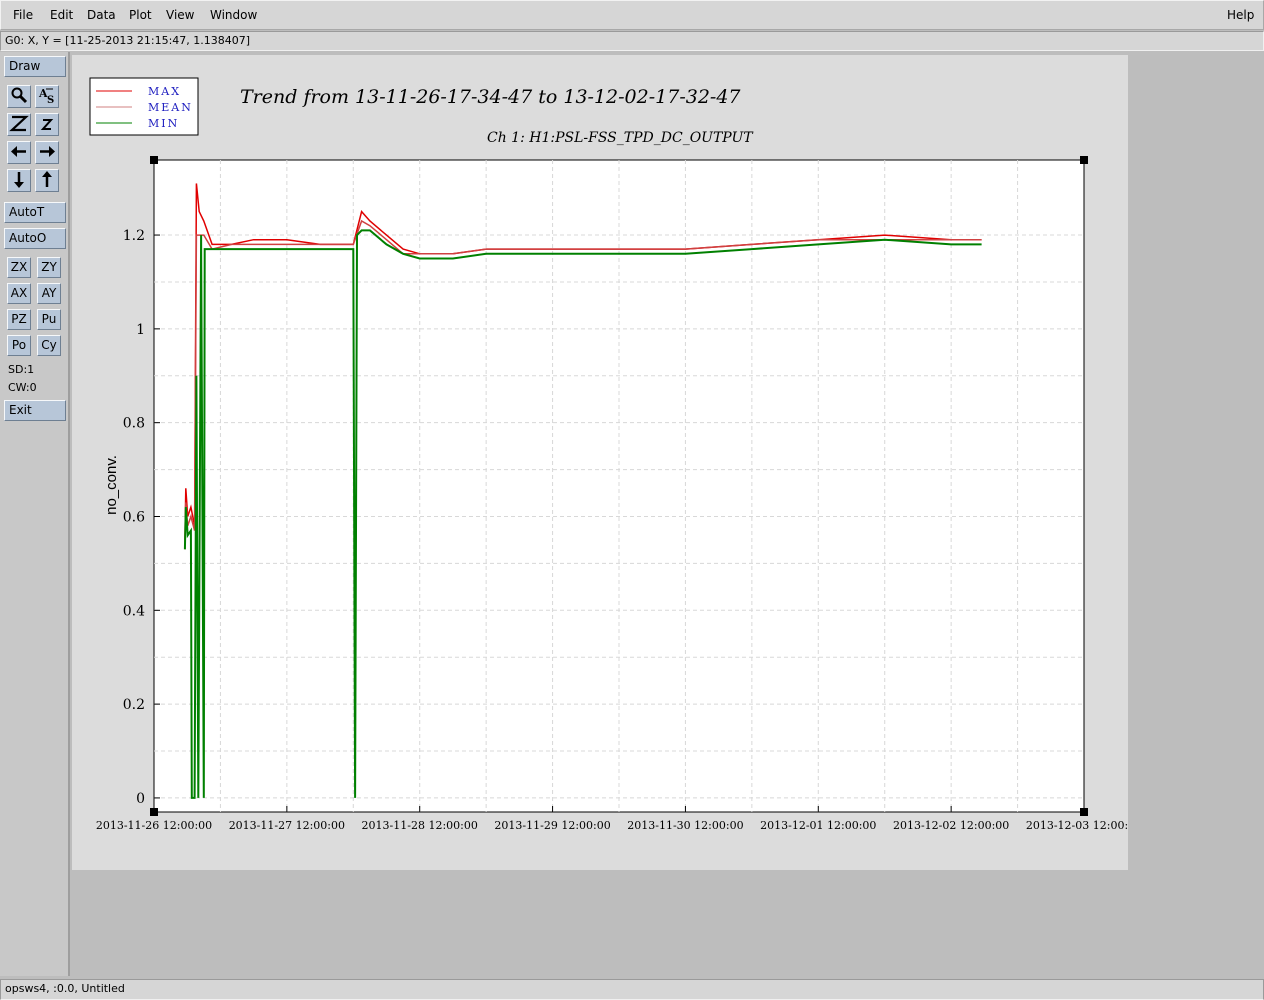 Image resolution: width=1264 pixels, height=1000 pixels. I want to click on y-tick-label: 1.2, so click(134, 236).